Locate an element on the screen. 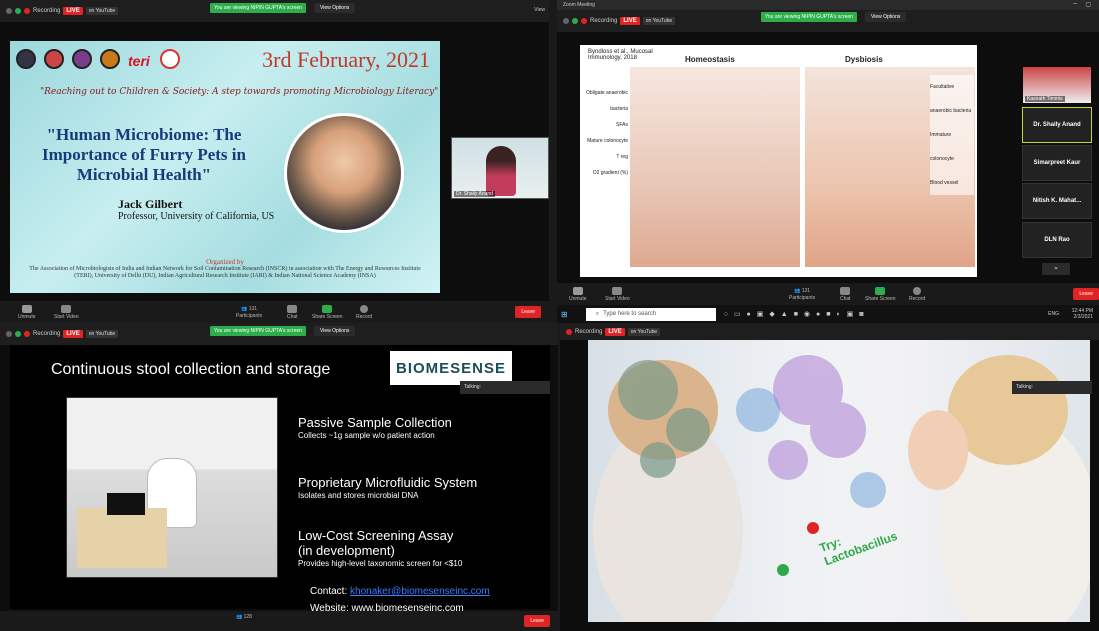 Image resolution: width=1099 pixels, height=631 pixels. label-treg: T reg is located at coordinates (622, 157).